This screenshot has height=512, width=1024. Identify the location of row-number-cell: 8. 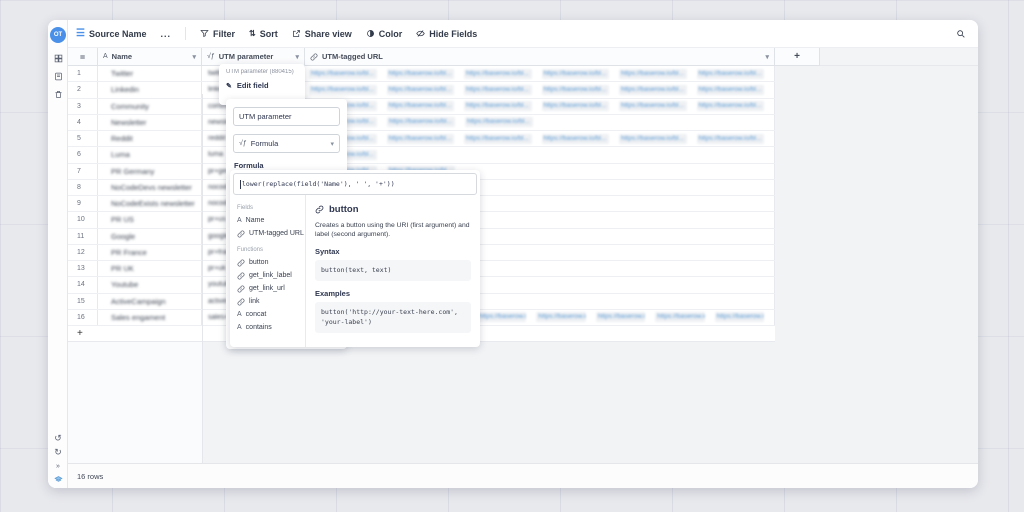
(83, 187).